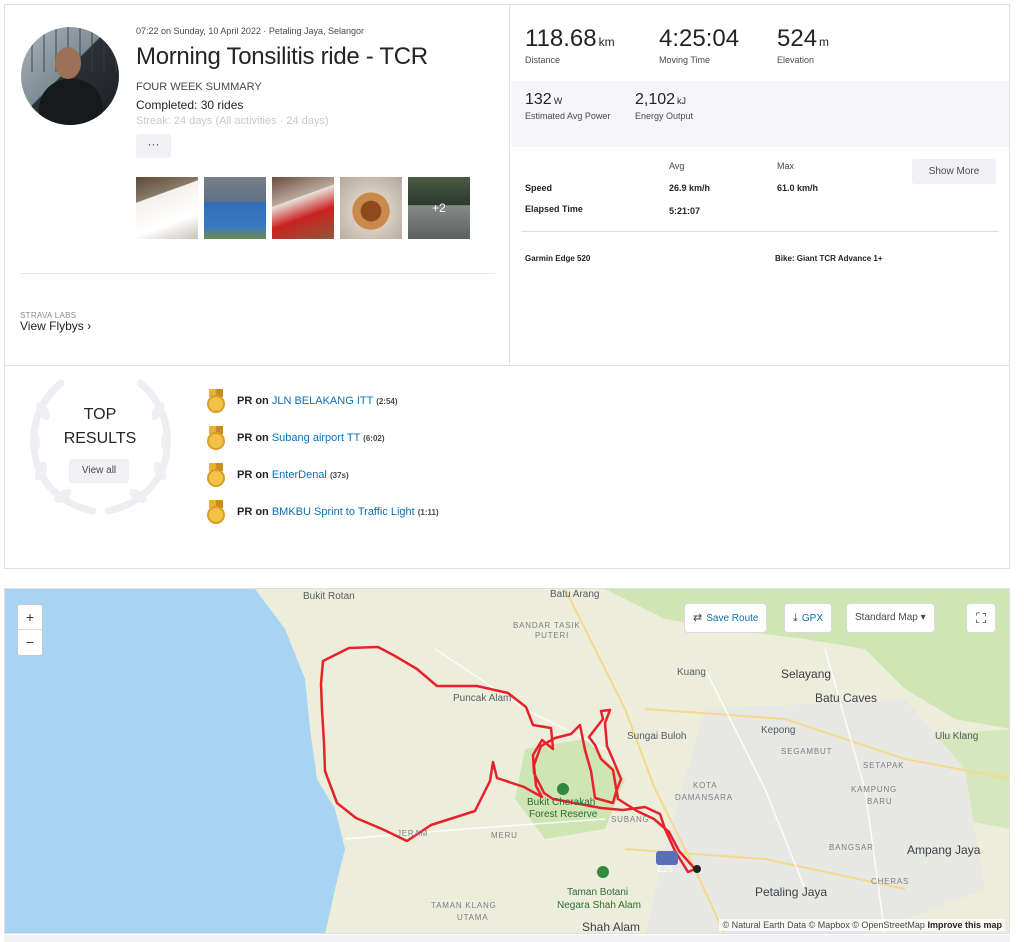 This screenshot has height=942, width=1024. Describe the element at coordinates (851, 847) in the screenshot. I see `map-label: BANGSAR` at that location.